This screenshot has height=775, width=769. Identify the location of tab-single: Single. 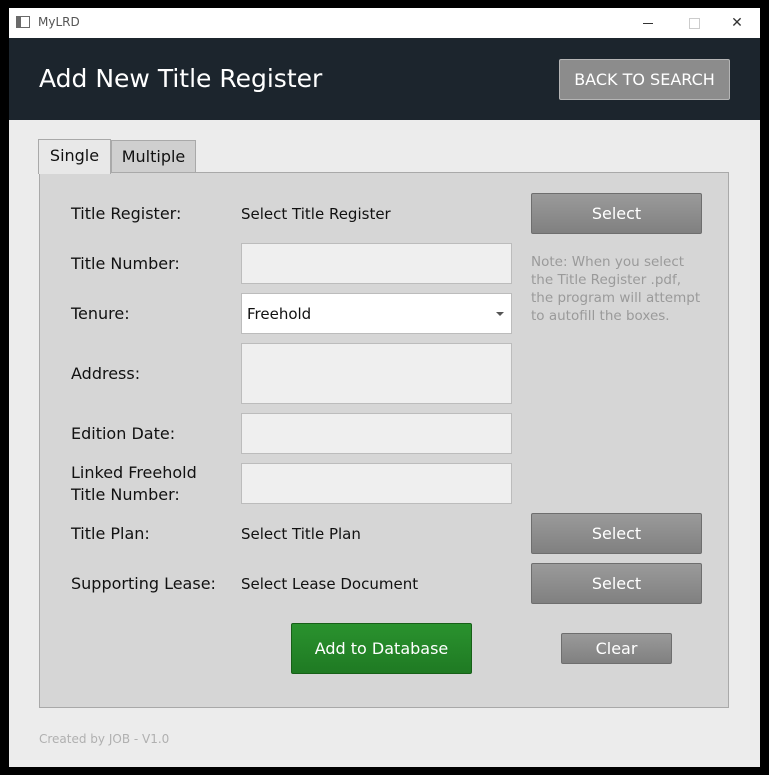
(74, 156).